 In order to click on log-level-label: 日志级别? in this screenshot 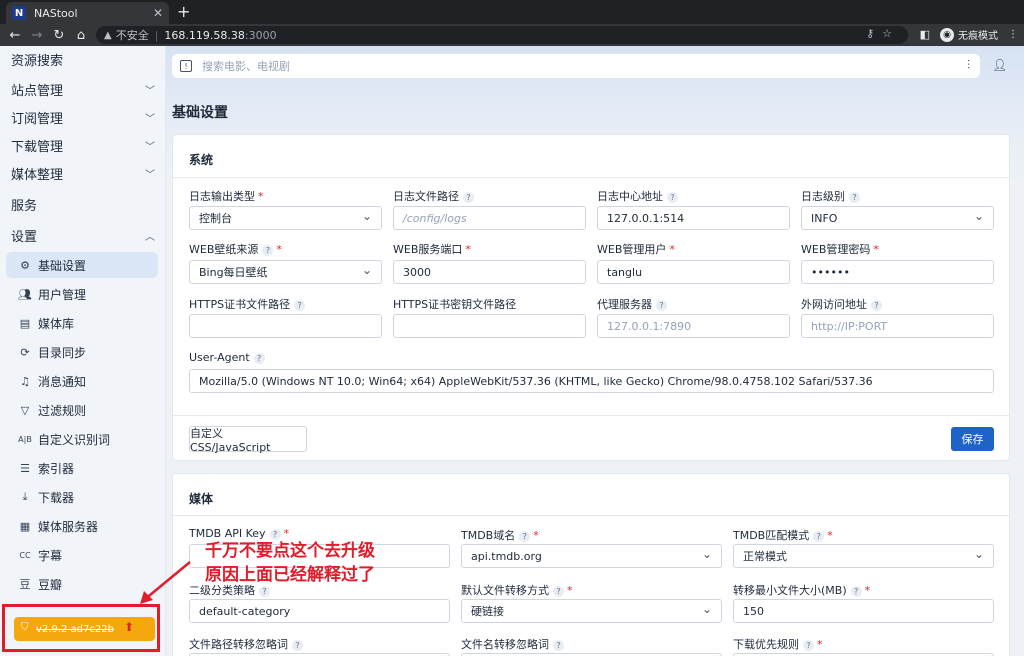, I will do `click(830, 196)`.